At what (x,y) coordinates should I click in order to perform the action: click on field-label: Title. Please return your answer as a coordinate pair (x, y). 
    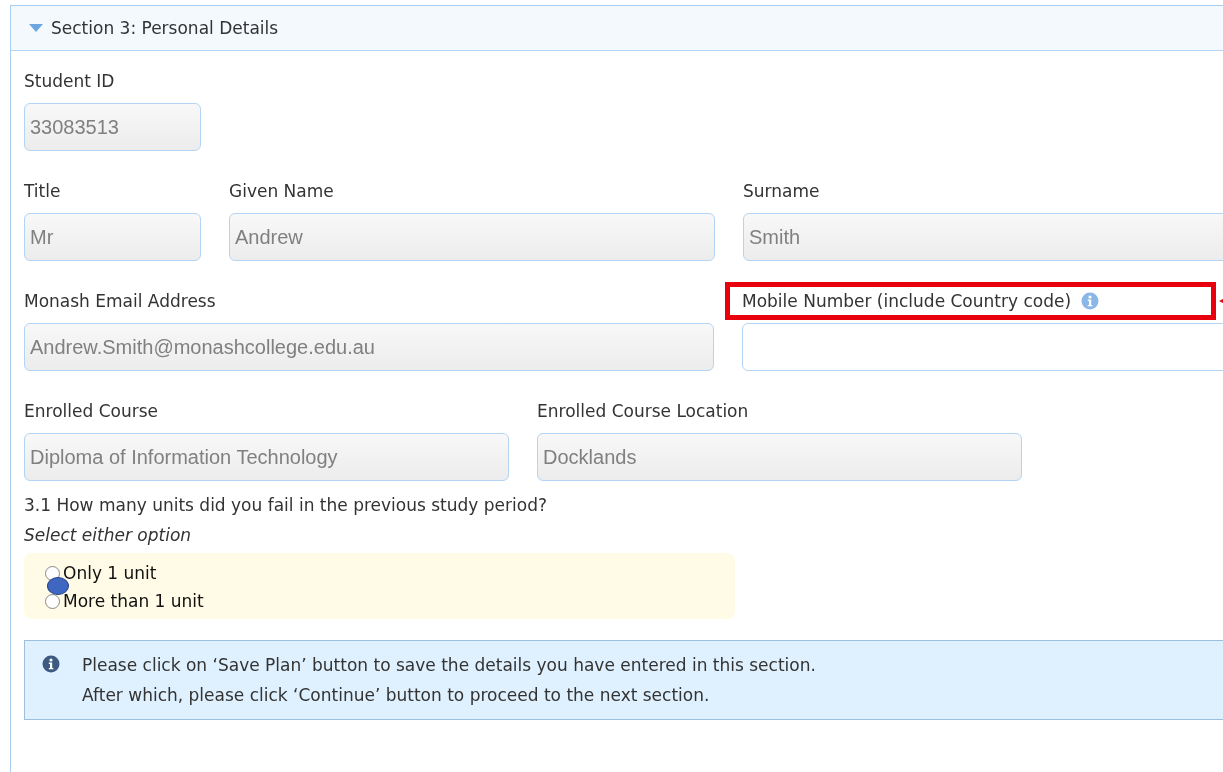
    Looking at the image, I should click on (42, 191).